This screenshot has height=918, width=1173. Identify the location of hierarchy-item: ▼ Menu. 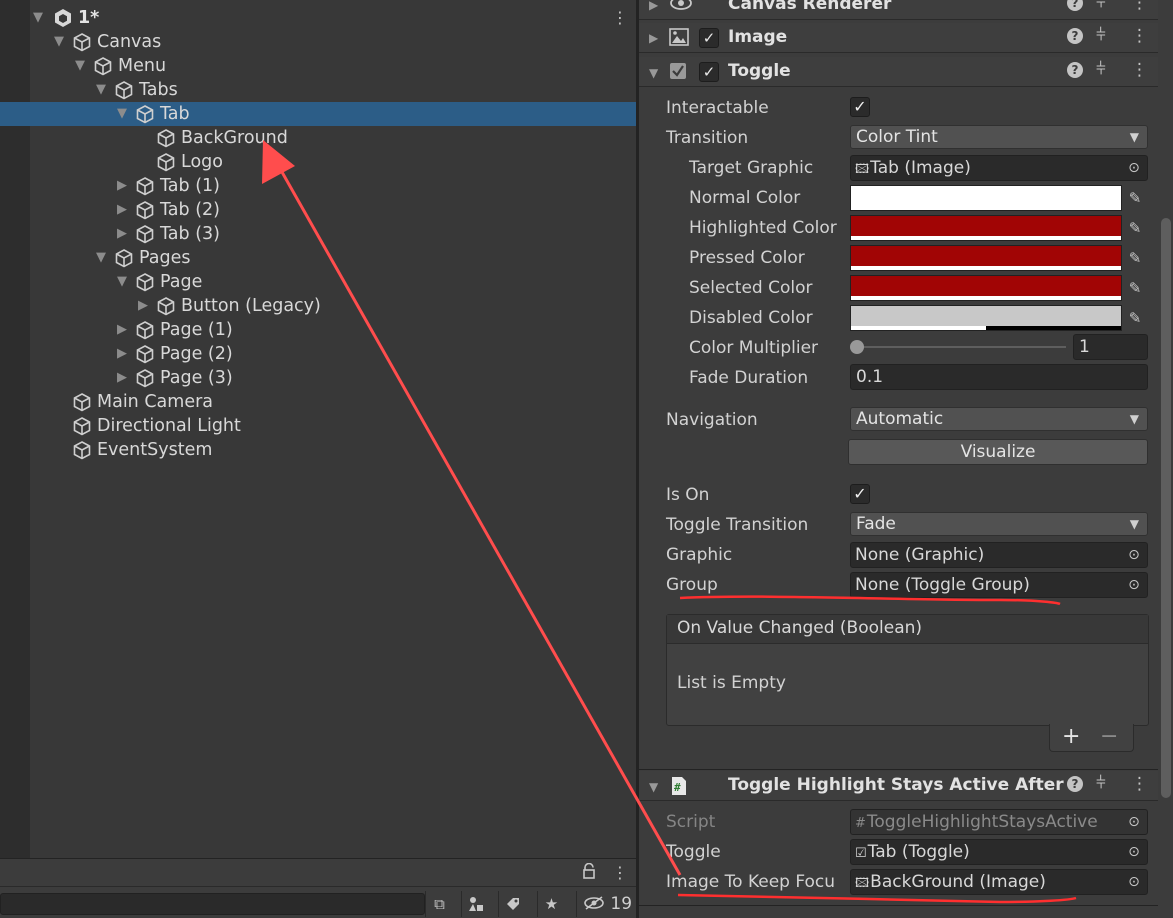
(318, 66).